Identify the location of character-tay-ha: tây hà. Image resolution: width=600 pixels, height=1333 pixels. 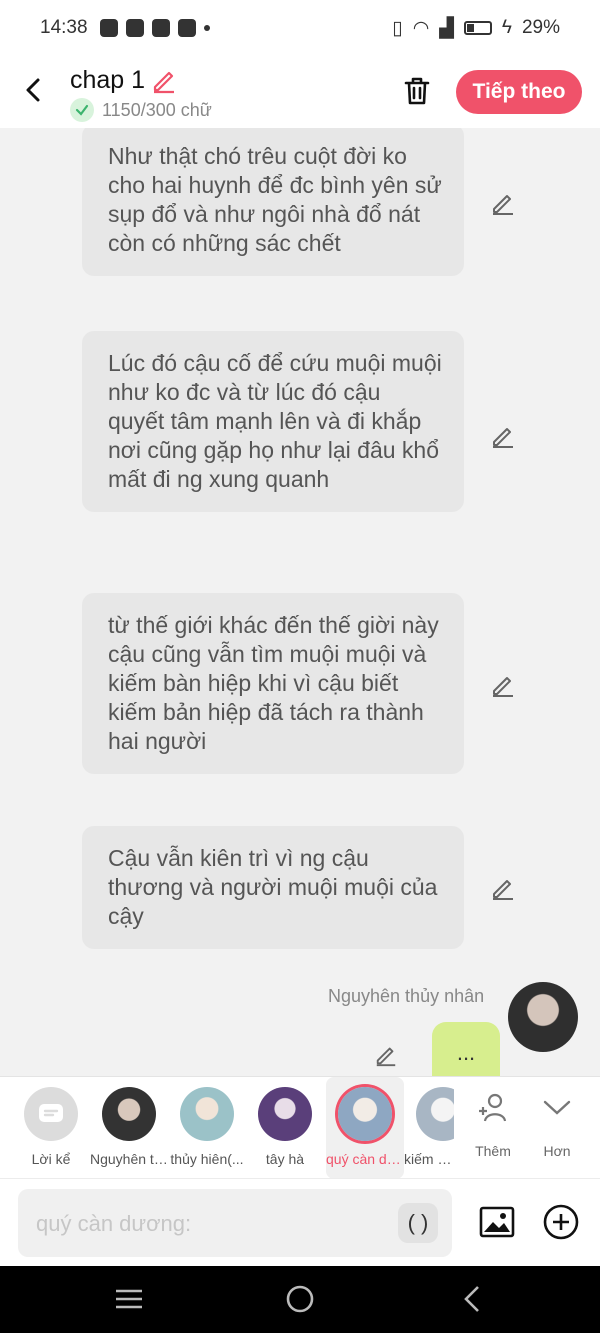
(285, 1128).